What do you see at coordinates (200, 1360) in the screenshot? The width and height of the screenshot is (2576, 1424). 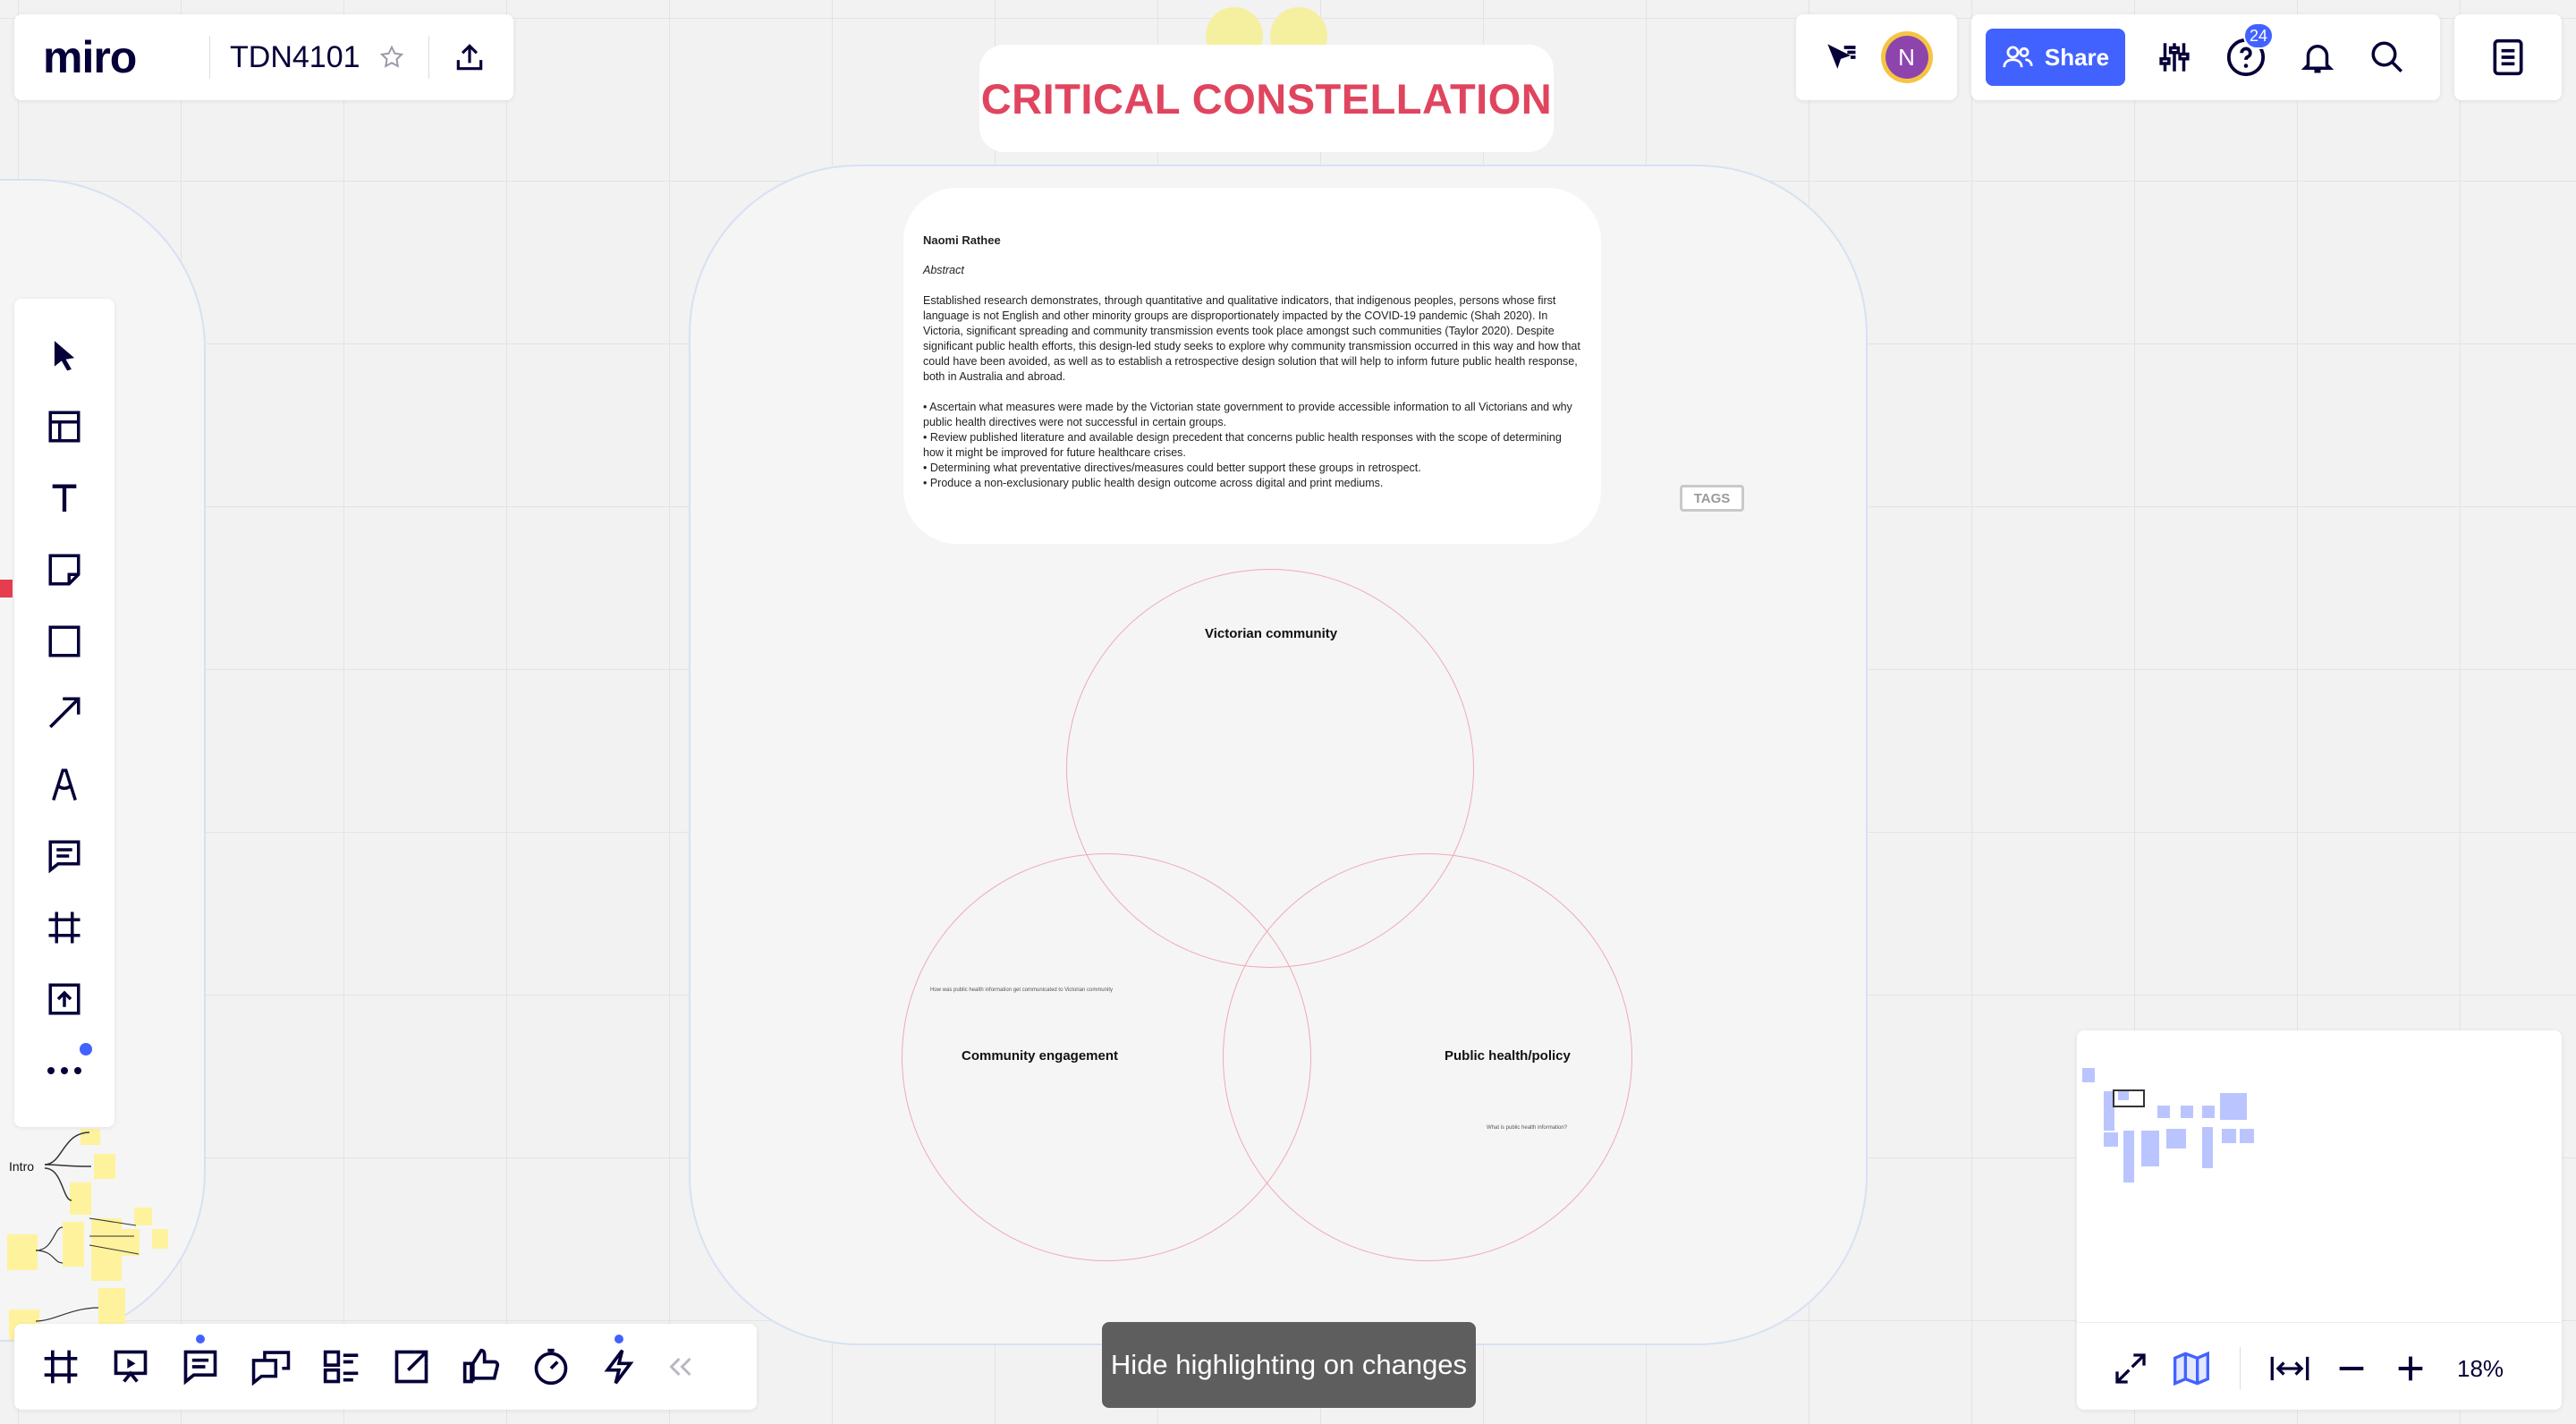 I see `comments-icon` at bounding box center [200, 1360].